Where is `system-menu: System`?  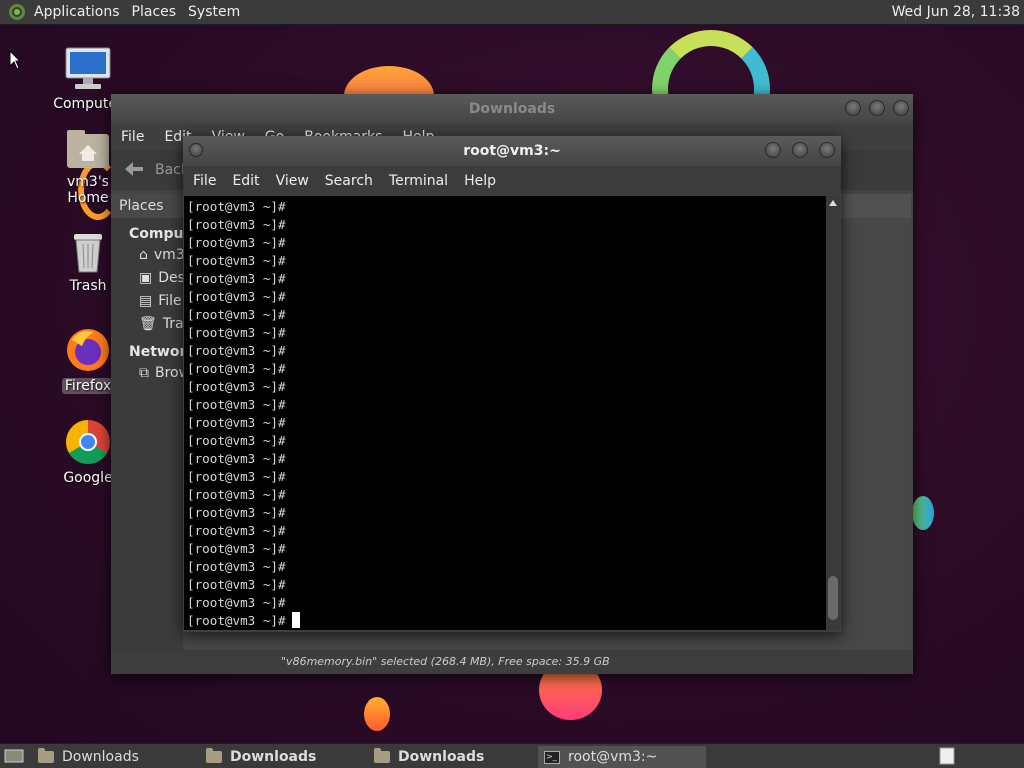 system-menu: System is located at coordinates (214, 12).